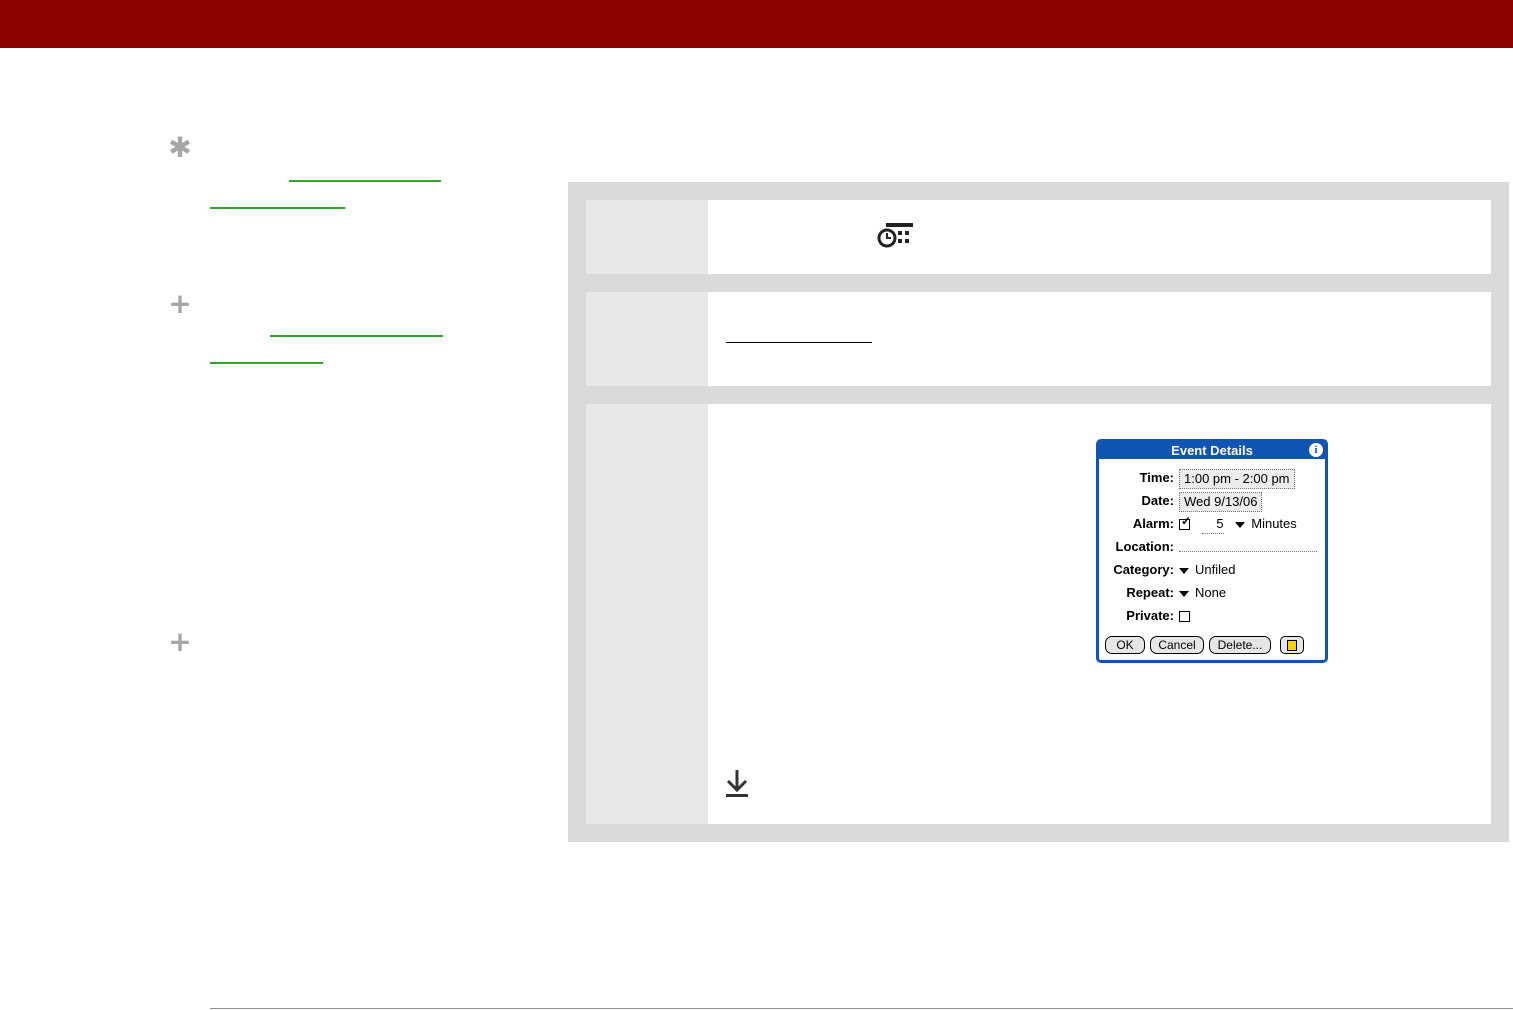  I want to click on time-row: Time: 1:00 pm - 2:00 pm, so click(1212, 479).